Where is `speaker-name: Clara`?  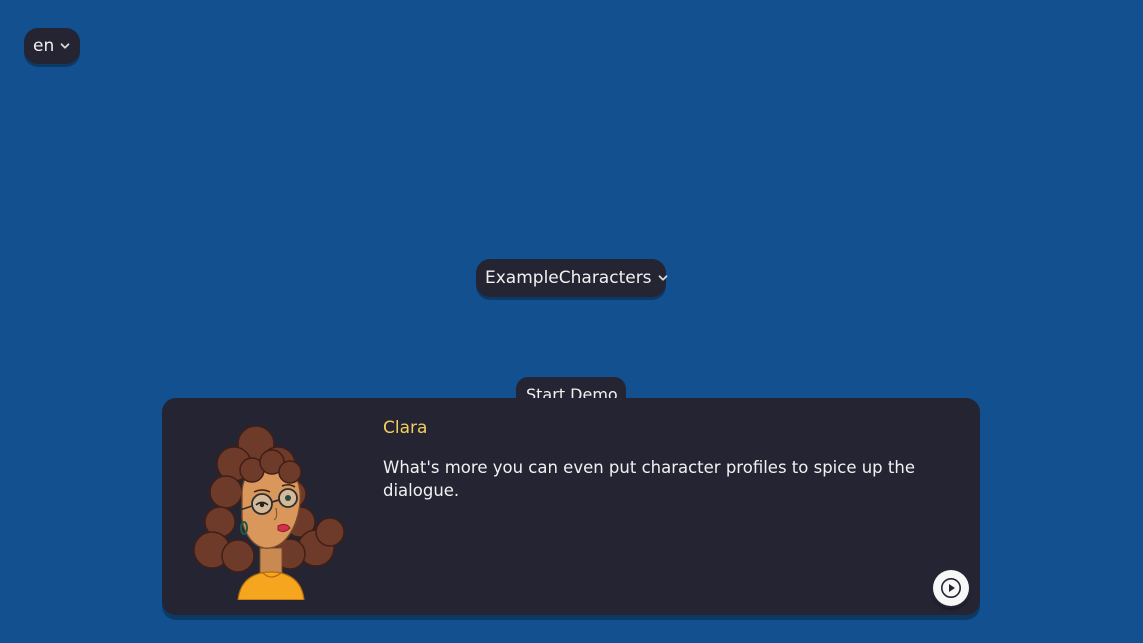 speaker-name: Clara is located at coordinates (405, 428).